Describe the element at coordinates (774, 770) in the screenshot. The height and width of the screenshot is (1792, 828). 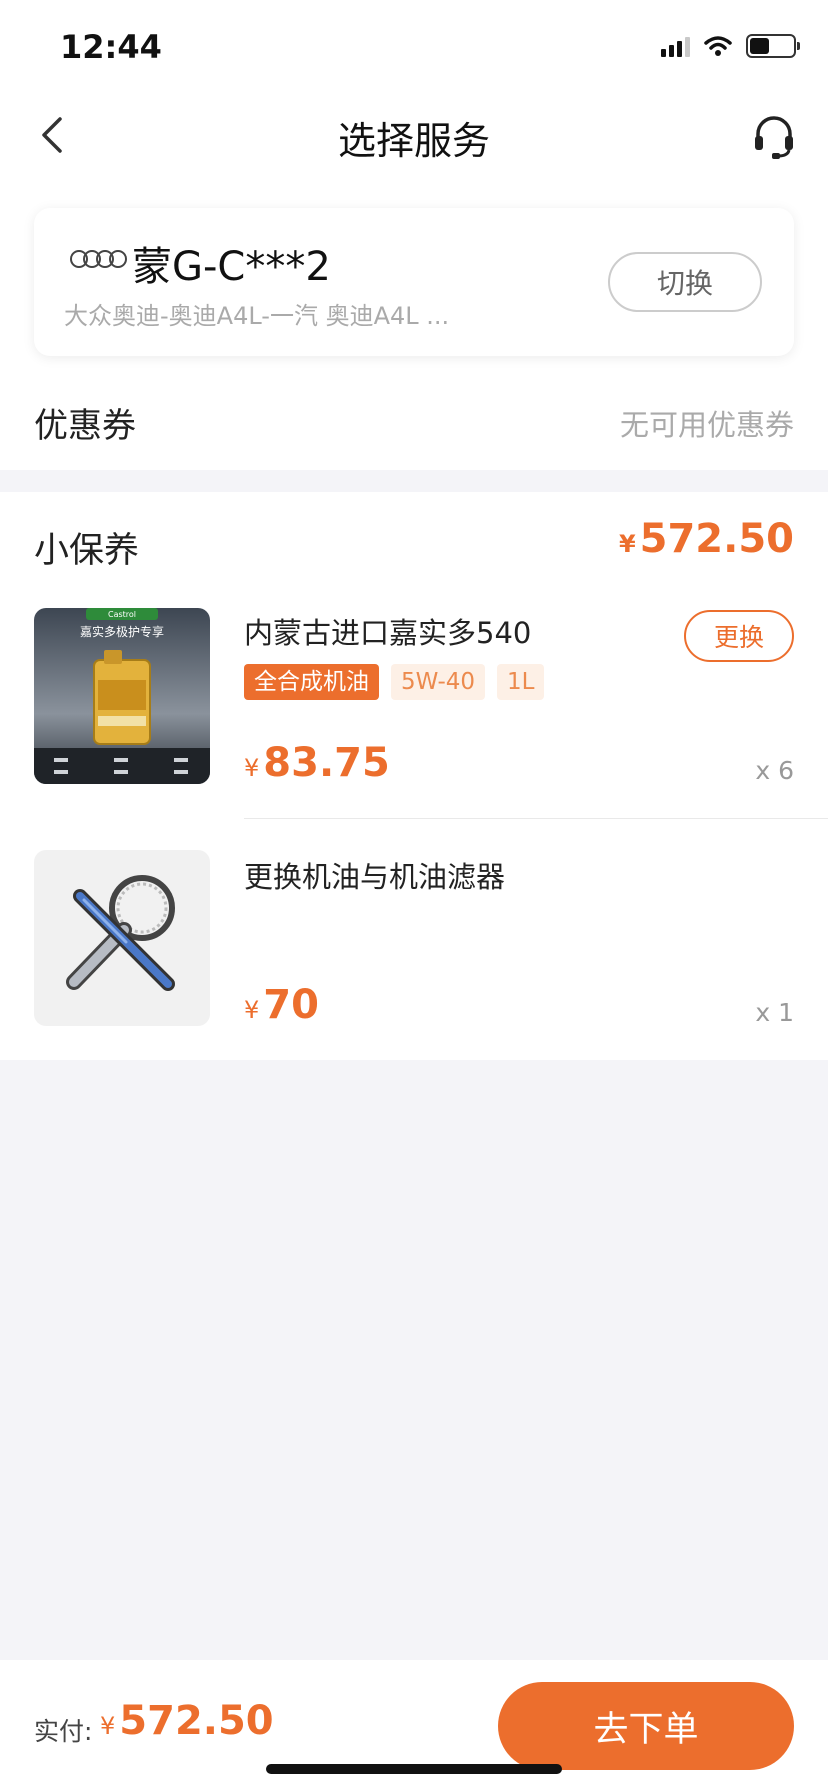
I see `item-quantity: x 6` at that location.